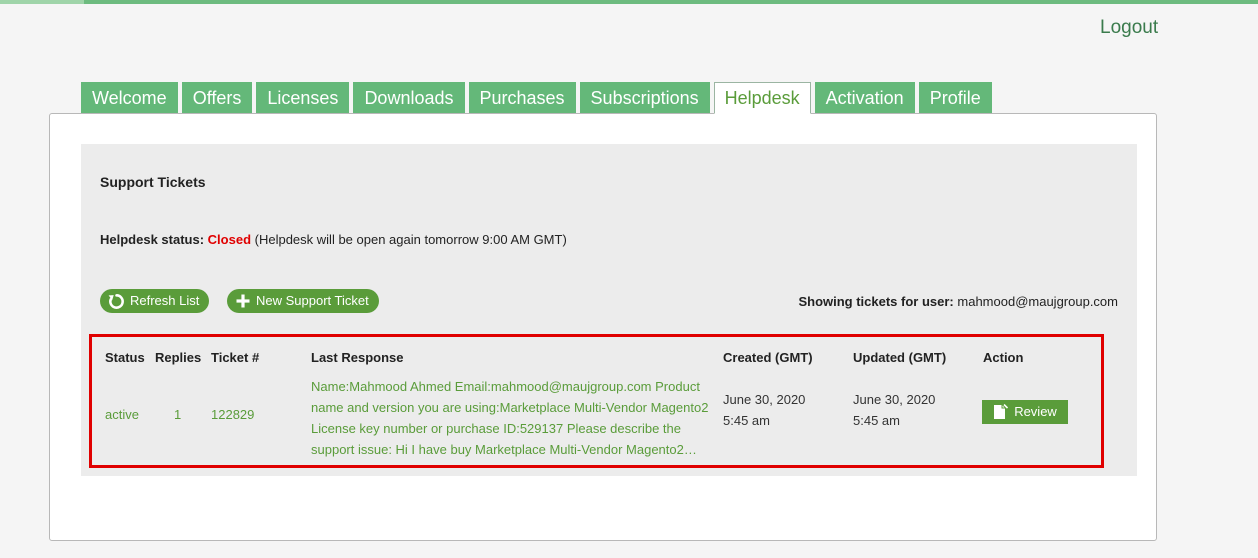 The width and height of the screenshot is (1258, 558). I want to click on ticket-updated-time: 5:45 am, so click(876, 420).